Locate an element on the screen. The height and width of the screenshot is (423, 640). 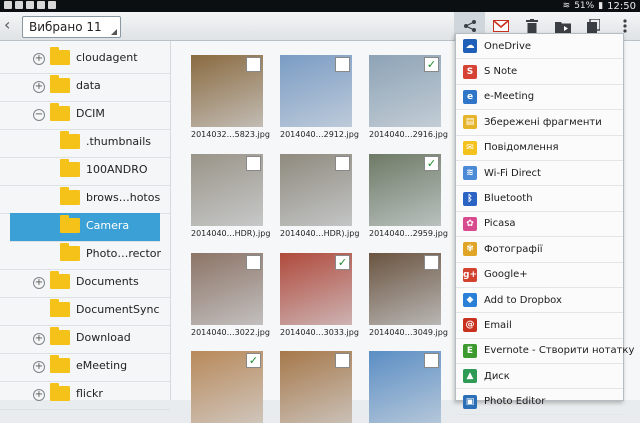
file-item: ✓ 2014040…2959.jpg is located at coordinates (408, 196).